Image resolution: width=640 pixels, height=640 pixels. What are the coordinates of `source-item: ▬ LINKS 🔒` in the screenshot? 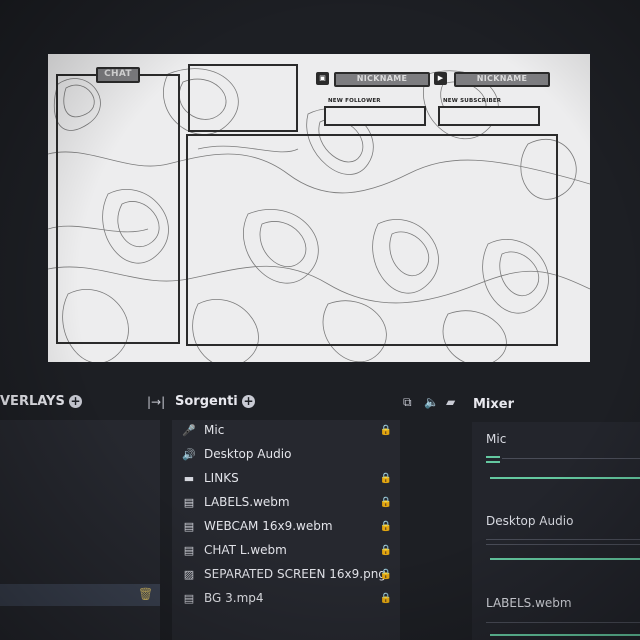 It's located at (286, 478).